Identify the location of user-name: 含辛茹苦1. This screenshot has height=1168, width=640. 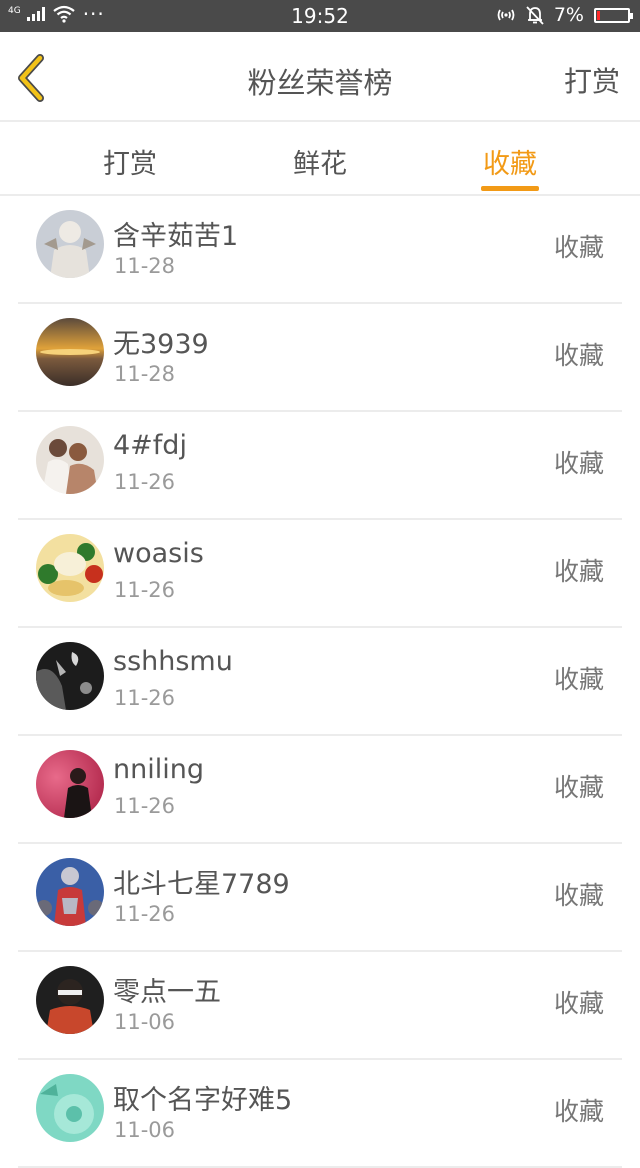
(176, 236).